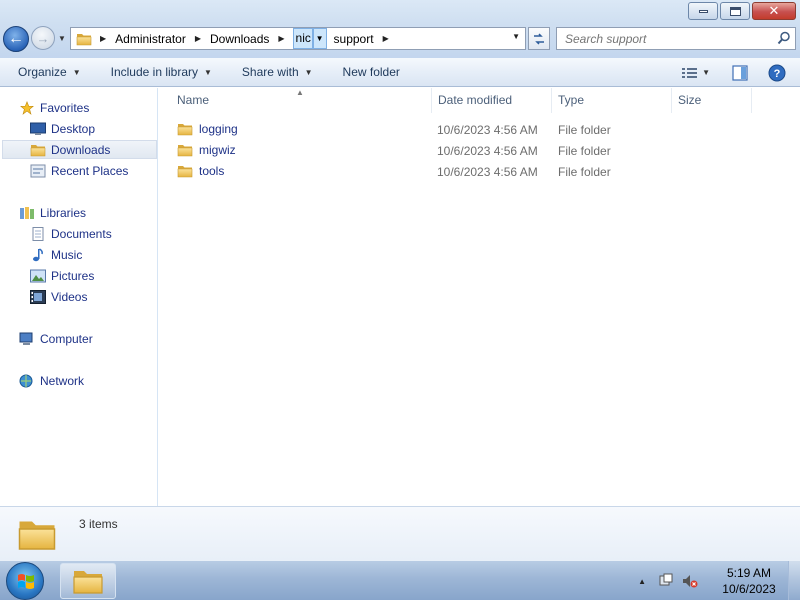  I want to click on forward-button: →, so click(43, 38).